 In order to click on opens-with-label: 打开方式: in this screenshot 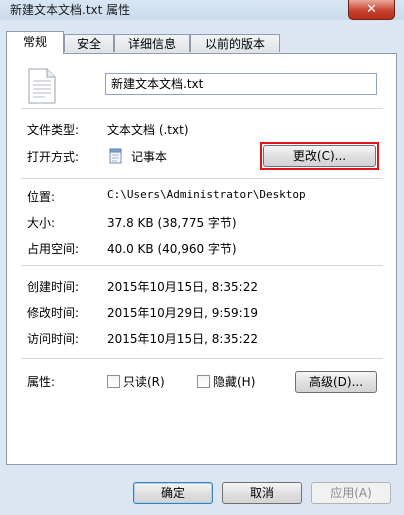, I will do `click(53, 157)`.